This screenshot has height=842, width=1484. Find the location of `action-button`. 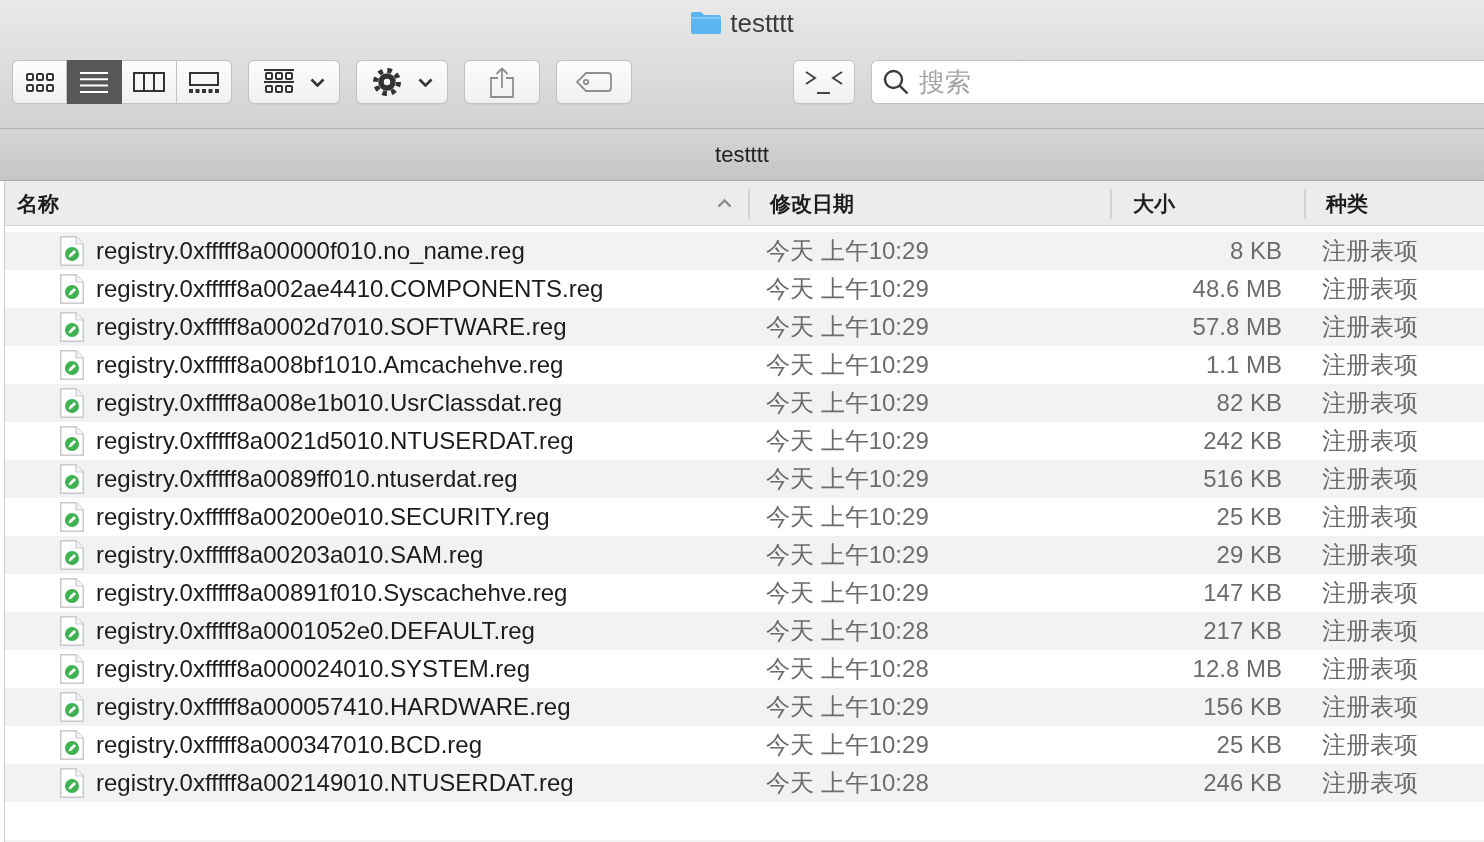

action-button is located at coordinates (402, 82).